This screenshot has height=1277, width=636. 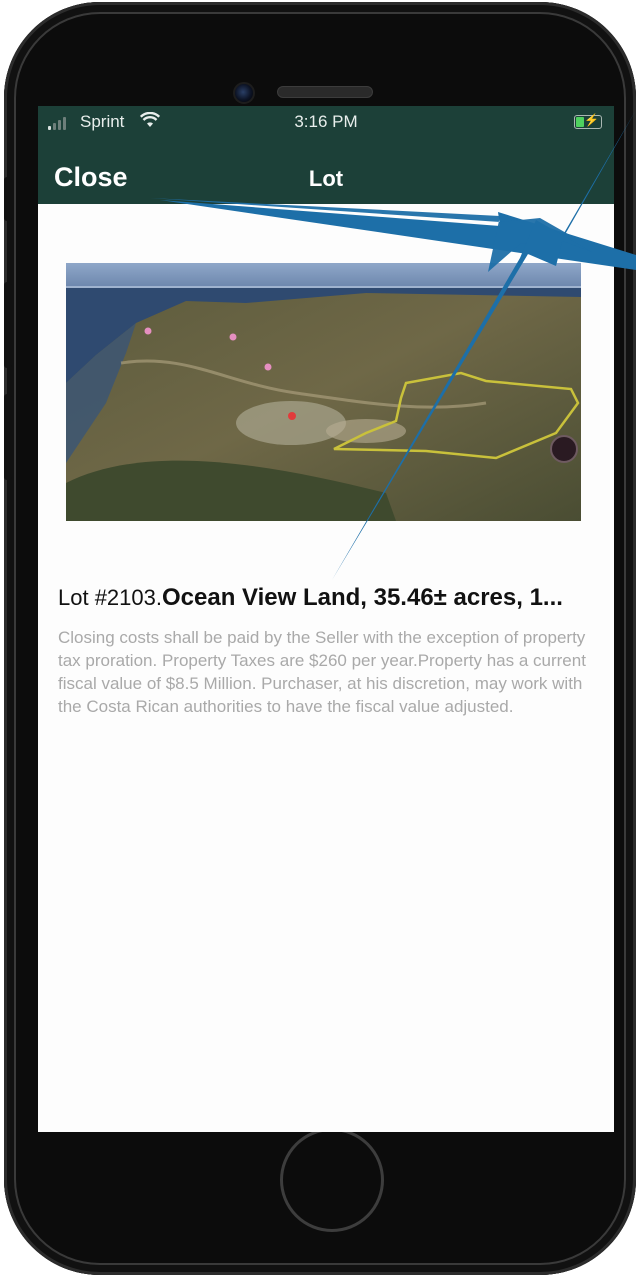 What do you see at coordinates (588, 121) in the screenshot?
I see `battery-charging-icon: ⚡` at bounding box center [588, 121].